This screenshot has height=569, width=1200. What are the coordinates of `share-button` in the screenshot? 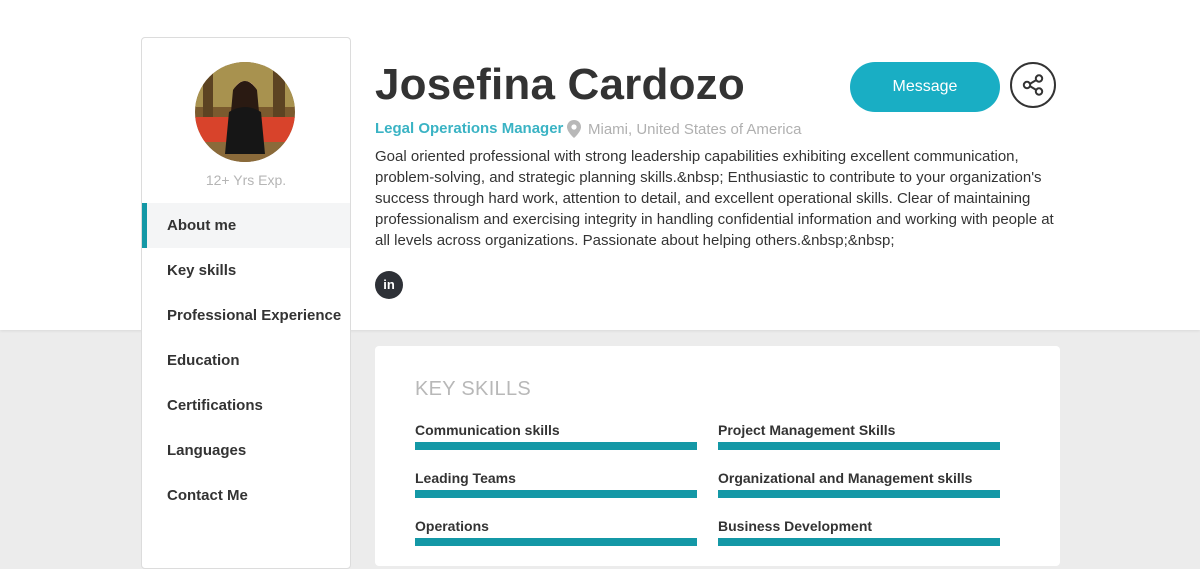 It's located at (1033, 85).